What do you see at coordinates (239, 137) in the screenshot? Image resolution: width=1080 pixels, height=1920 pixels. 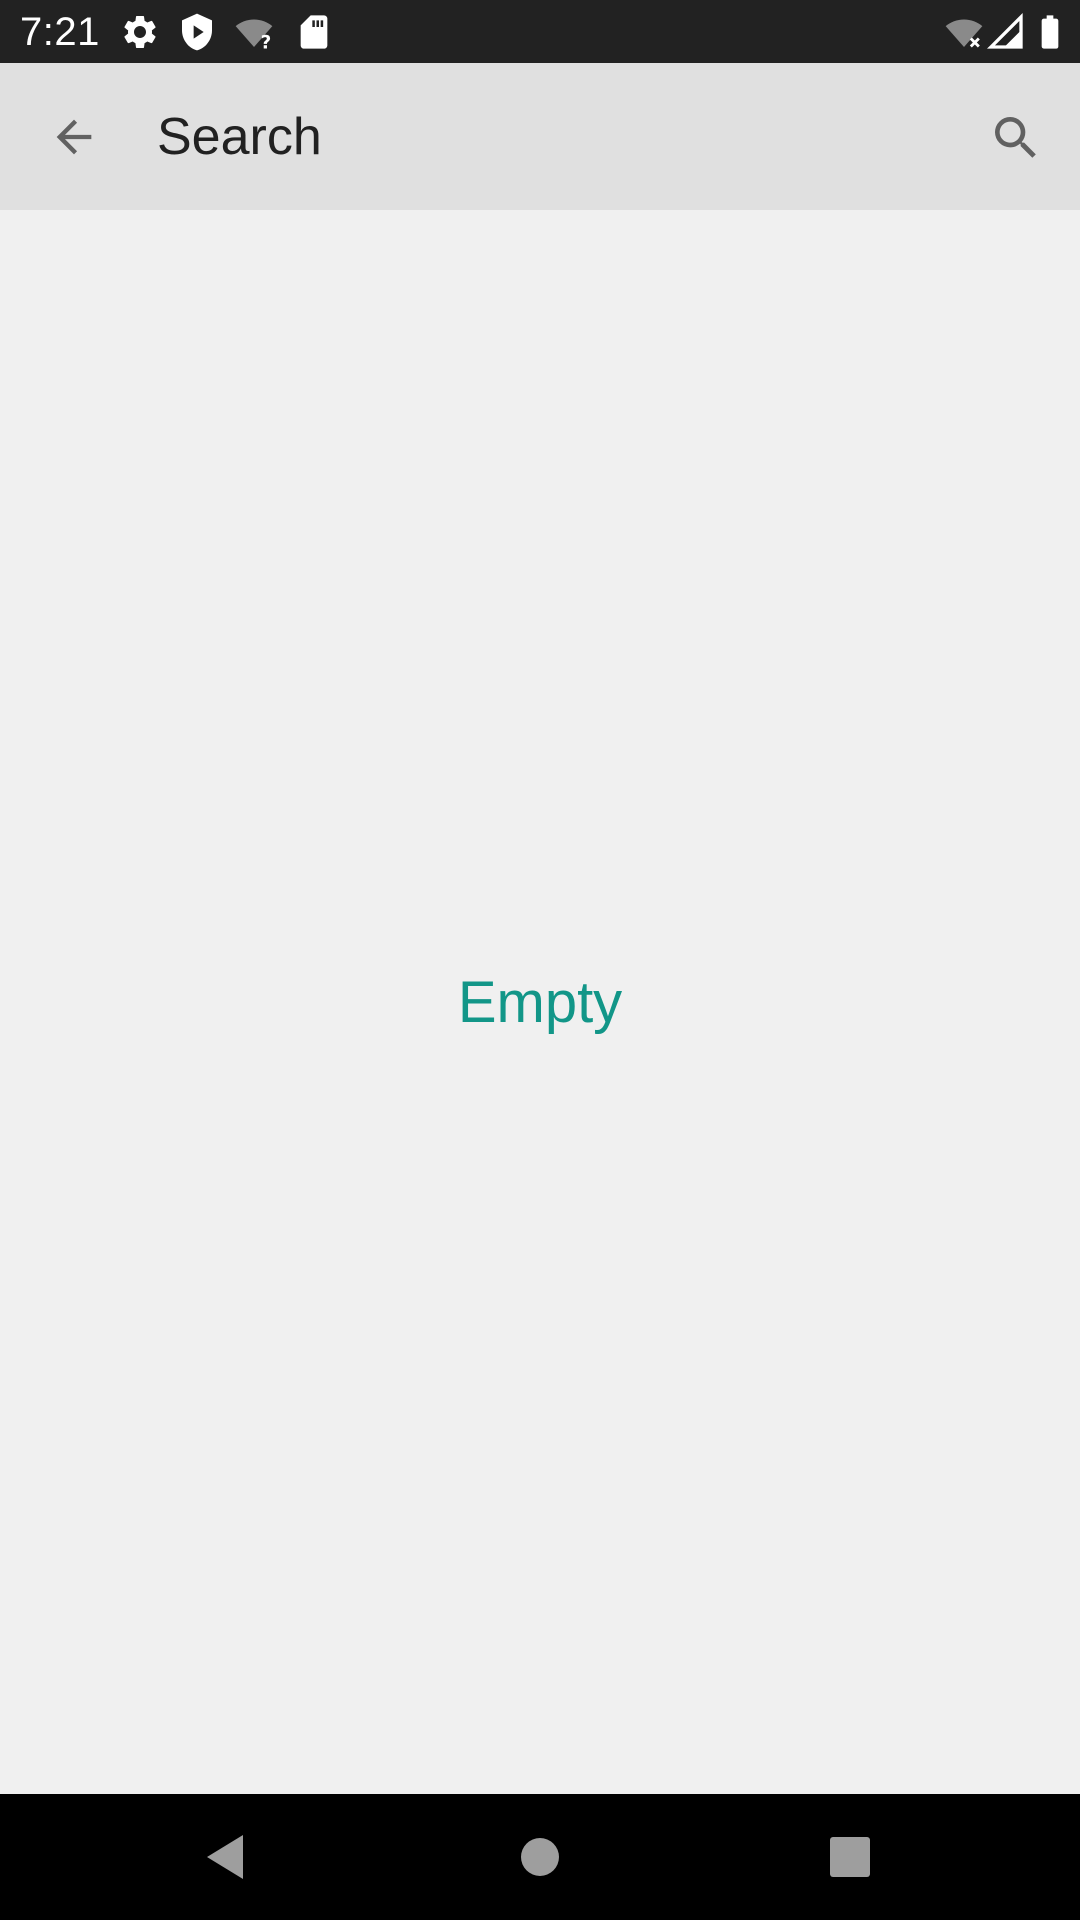 I see `page-title: Search` at bounding box center [239, 137].